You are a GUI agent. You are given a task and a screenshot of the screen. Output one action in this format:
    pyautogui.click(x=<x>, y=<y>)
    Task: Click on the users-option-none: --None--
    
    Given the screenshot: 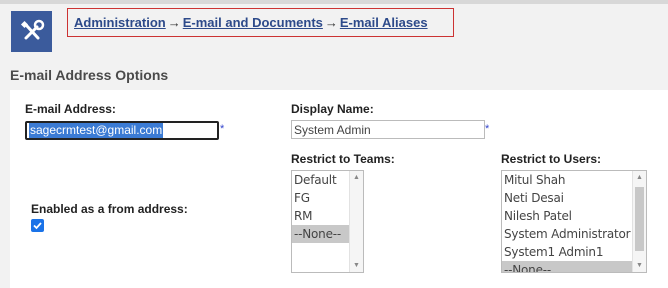 What is the action you would take?
    pyautogui.click(x=567, y=266)
    